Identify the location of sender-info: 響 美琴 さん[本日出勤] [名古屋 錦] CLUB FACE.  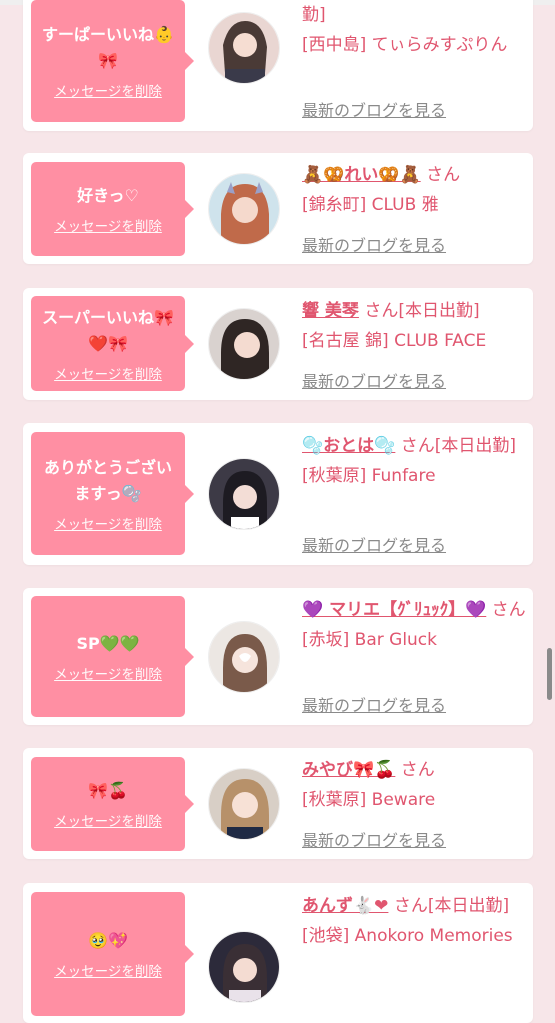
(414, 326).